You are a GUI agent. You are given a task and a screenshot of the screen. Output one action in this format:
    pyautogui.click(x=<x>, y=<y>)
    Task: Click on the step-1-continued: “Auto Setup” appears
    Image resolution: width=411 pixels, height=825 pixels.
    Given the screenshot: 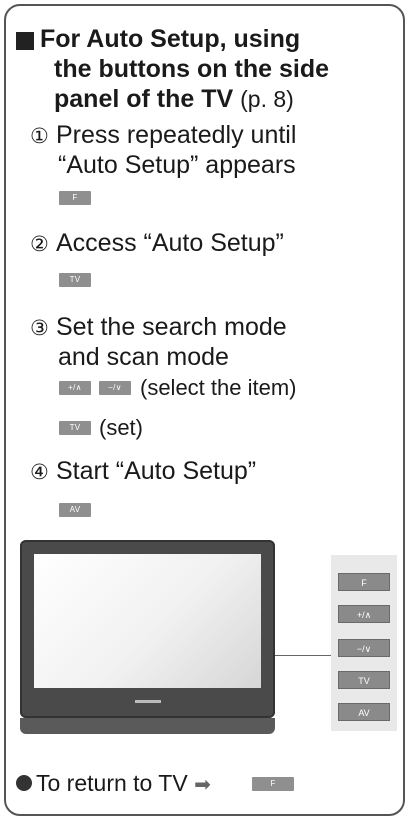 What is the action you would take?
    pyautogui.click(x=177, y=165)
    